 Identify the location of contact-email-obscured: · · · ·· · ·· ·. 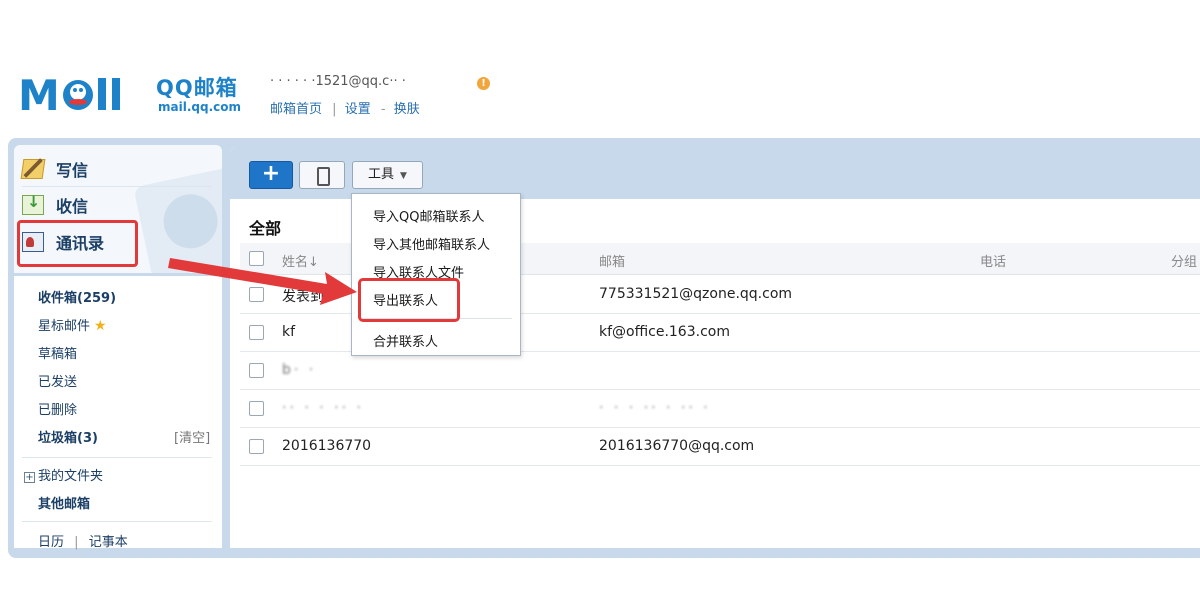
(655, 408).